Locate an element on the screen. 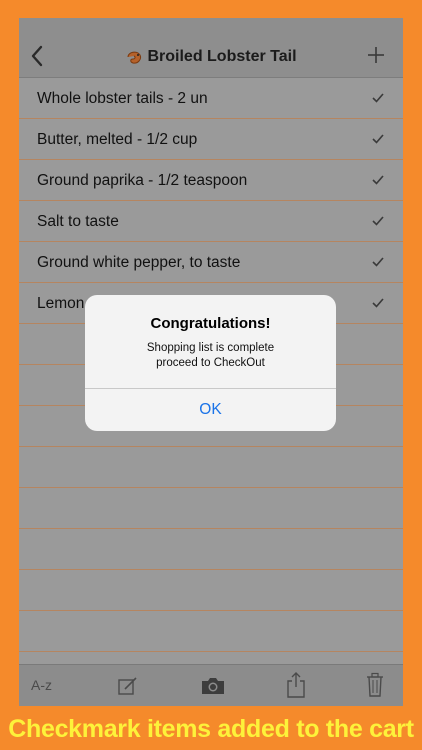  camera-icon is located at coordinates (213, 686).